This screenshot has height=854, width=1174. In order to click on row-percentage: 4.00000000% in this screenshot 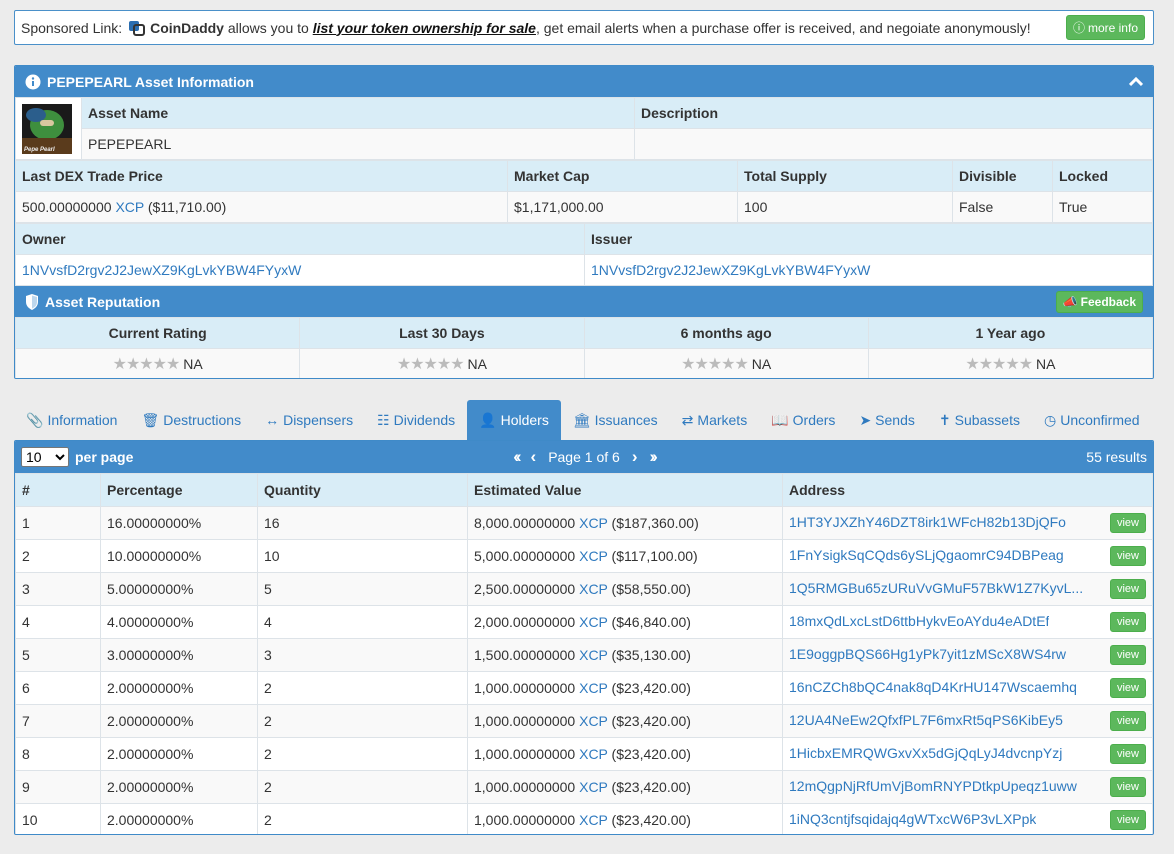, I will do `click(179, 622)`.